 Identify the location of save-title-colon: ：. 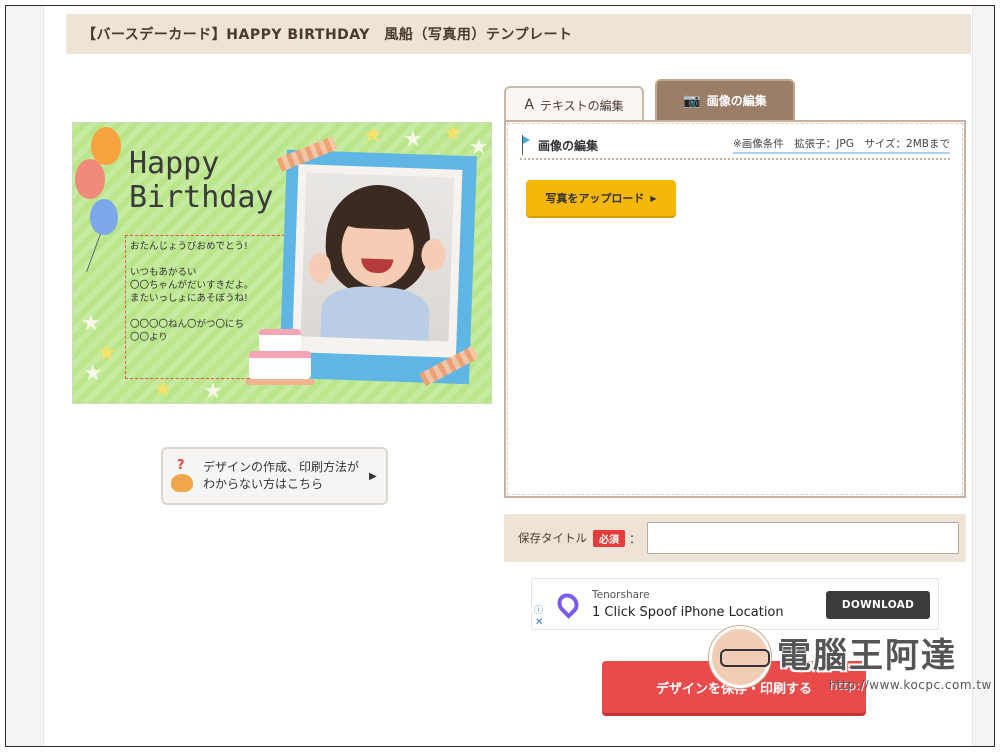
(635, 538).